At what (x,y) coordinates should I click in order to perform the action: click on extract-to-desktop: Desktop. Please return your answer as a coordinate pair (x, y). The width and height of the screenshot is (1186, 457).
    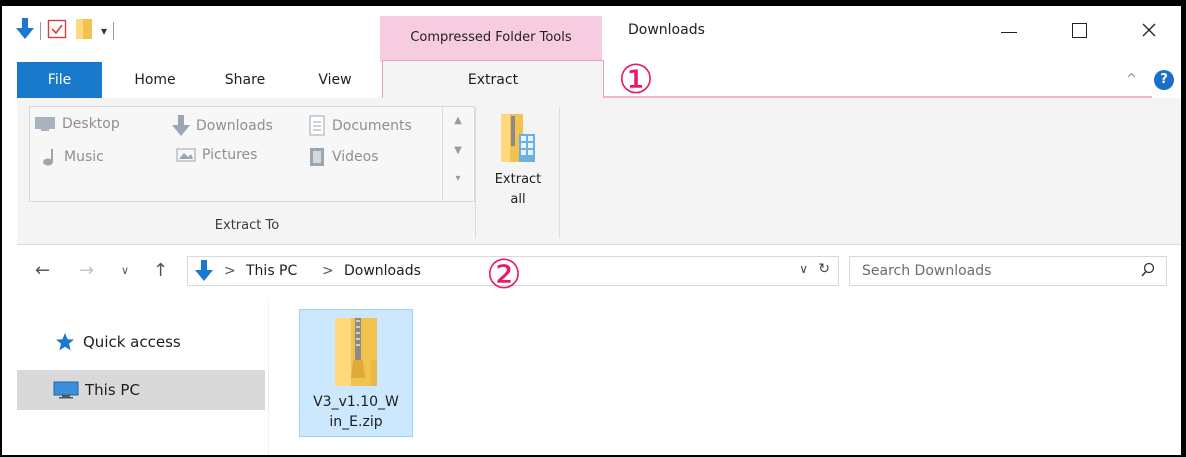
    Looking at the image, I should click on (77, 124).